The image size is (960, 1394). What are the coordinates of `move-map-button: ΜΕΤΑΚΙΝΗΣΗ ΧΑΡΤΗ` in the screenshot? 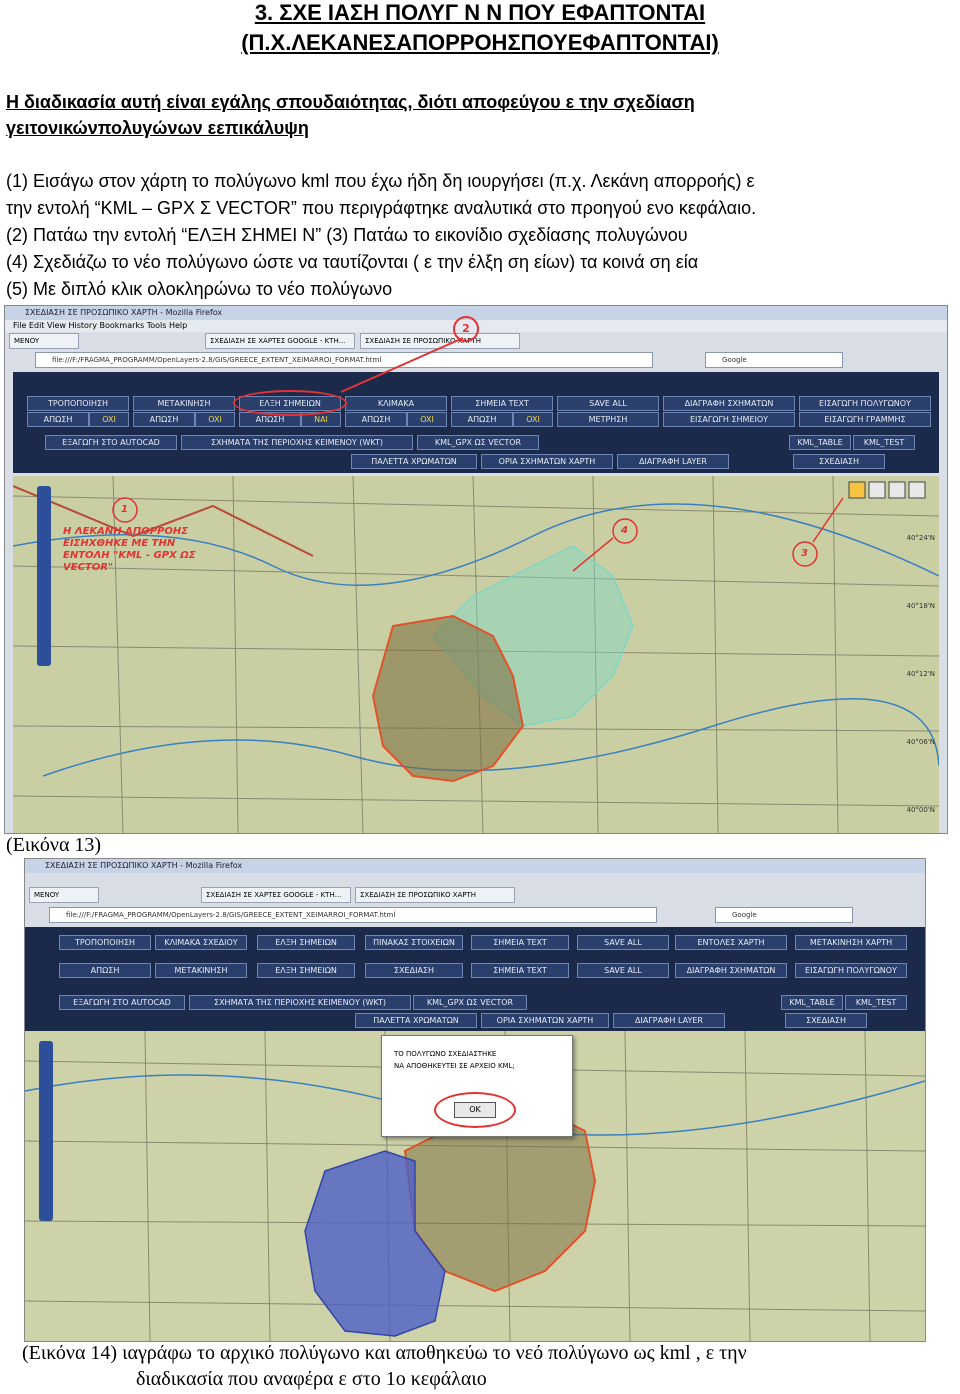 It's located at (851, 942).